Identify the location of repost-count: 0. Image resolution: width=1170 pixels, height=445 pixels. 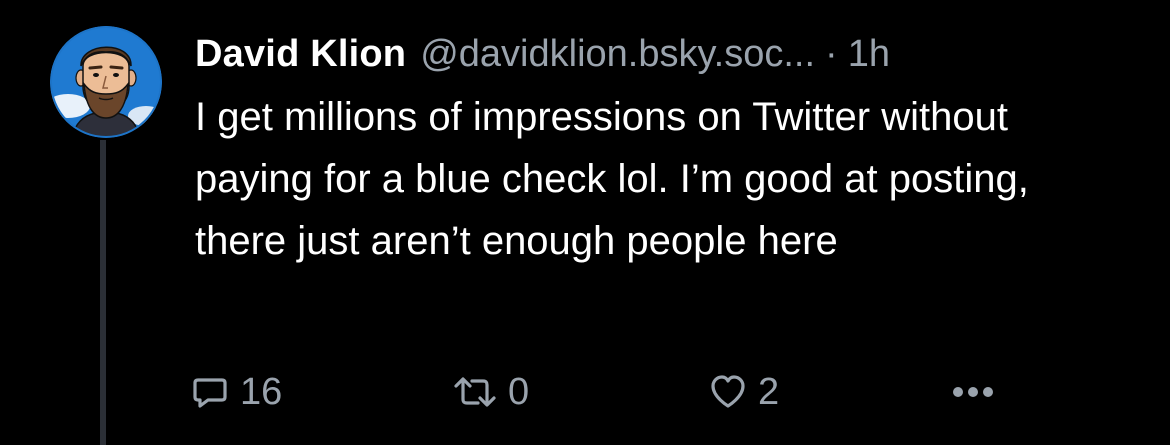
(519, 391).